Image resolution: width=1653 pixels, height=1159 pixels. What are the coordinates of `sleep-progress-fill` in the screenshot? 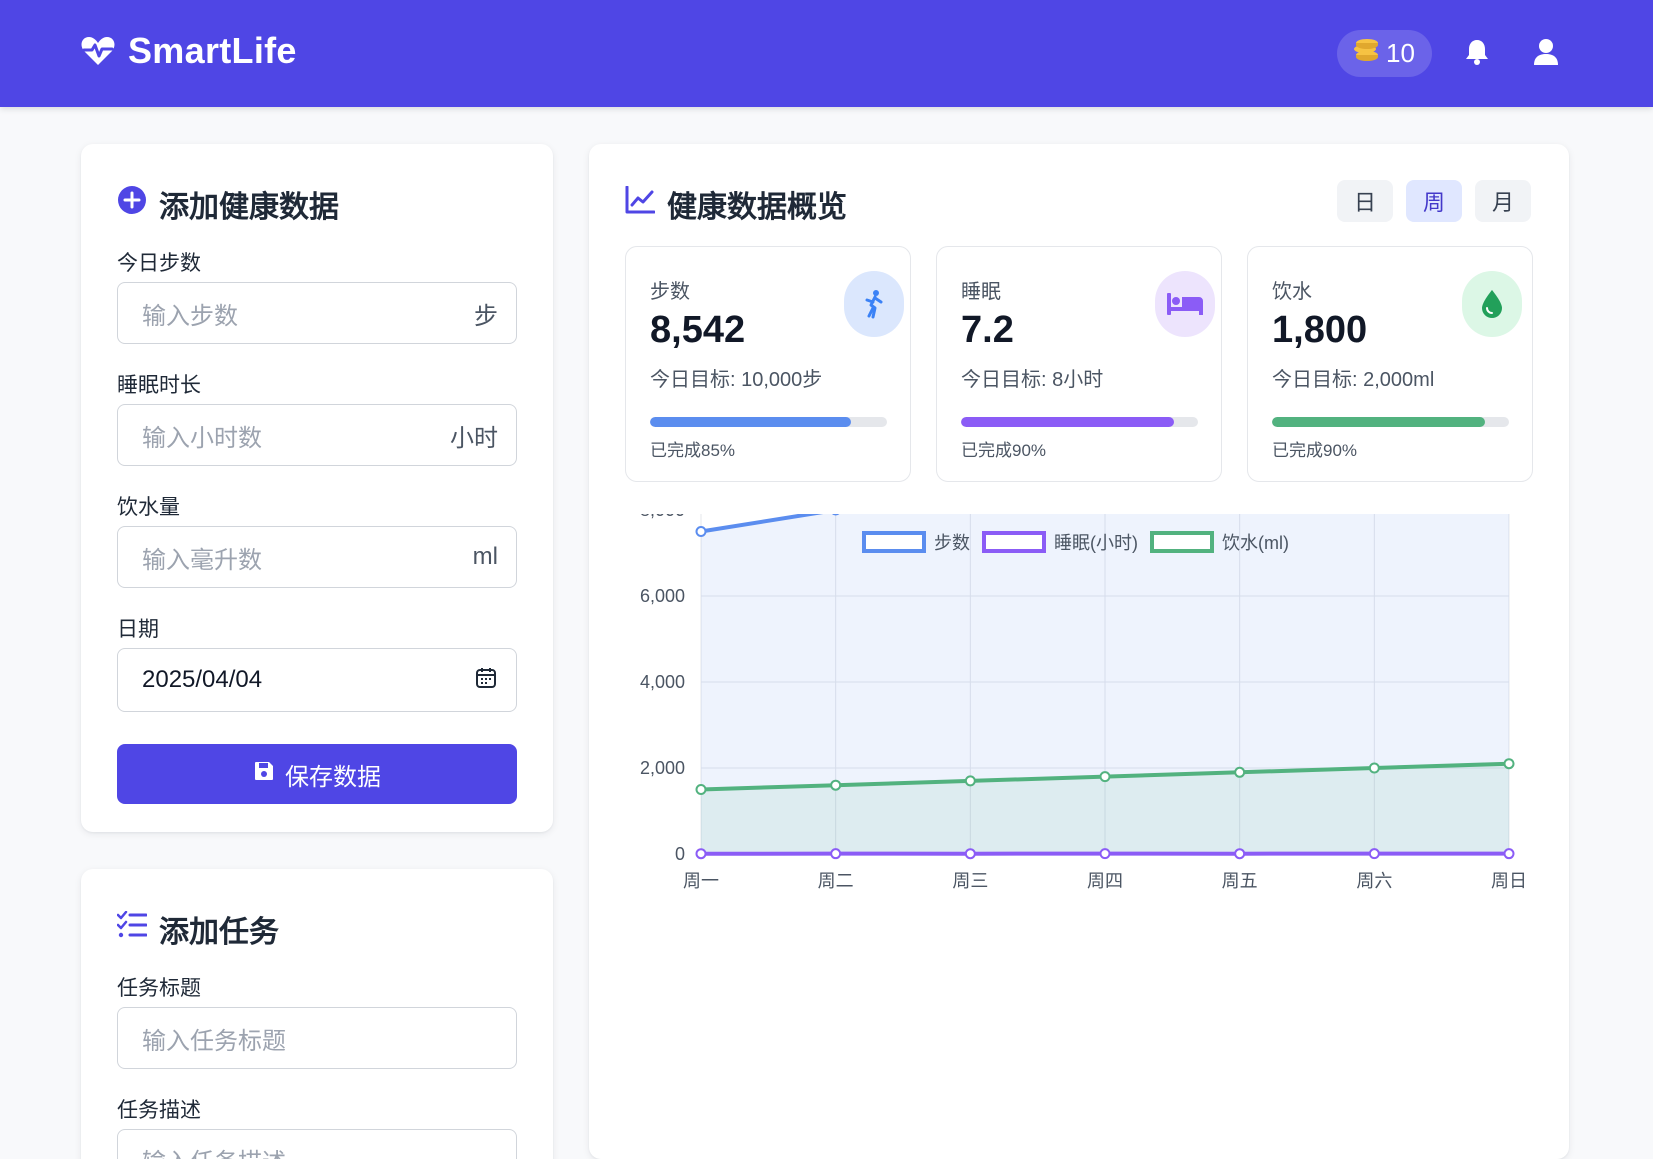 It's located at (1068, 422).